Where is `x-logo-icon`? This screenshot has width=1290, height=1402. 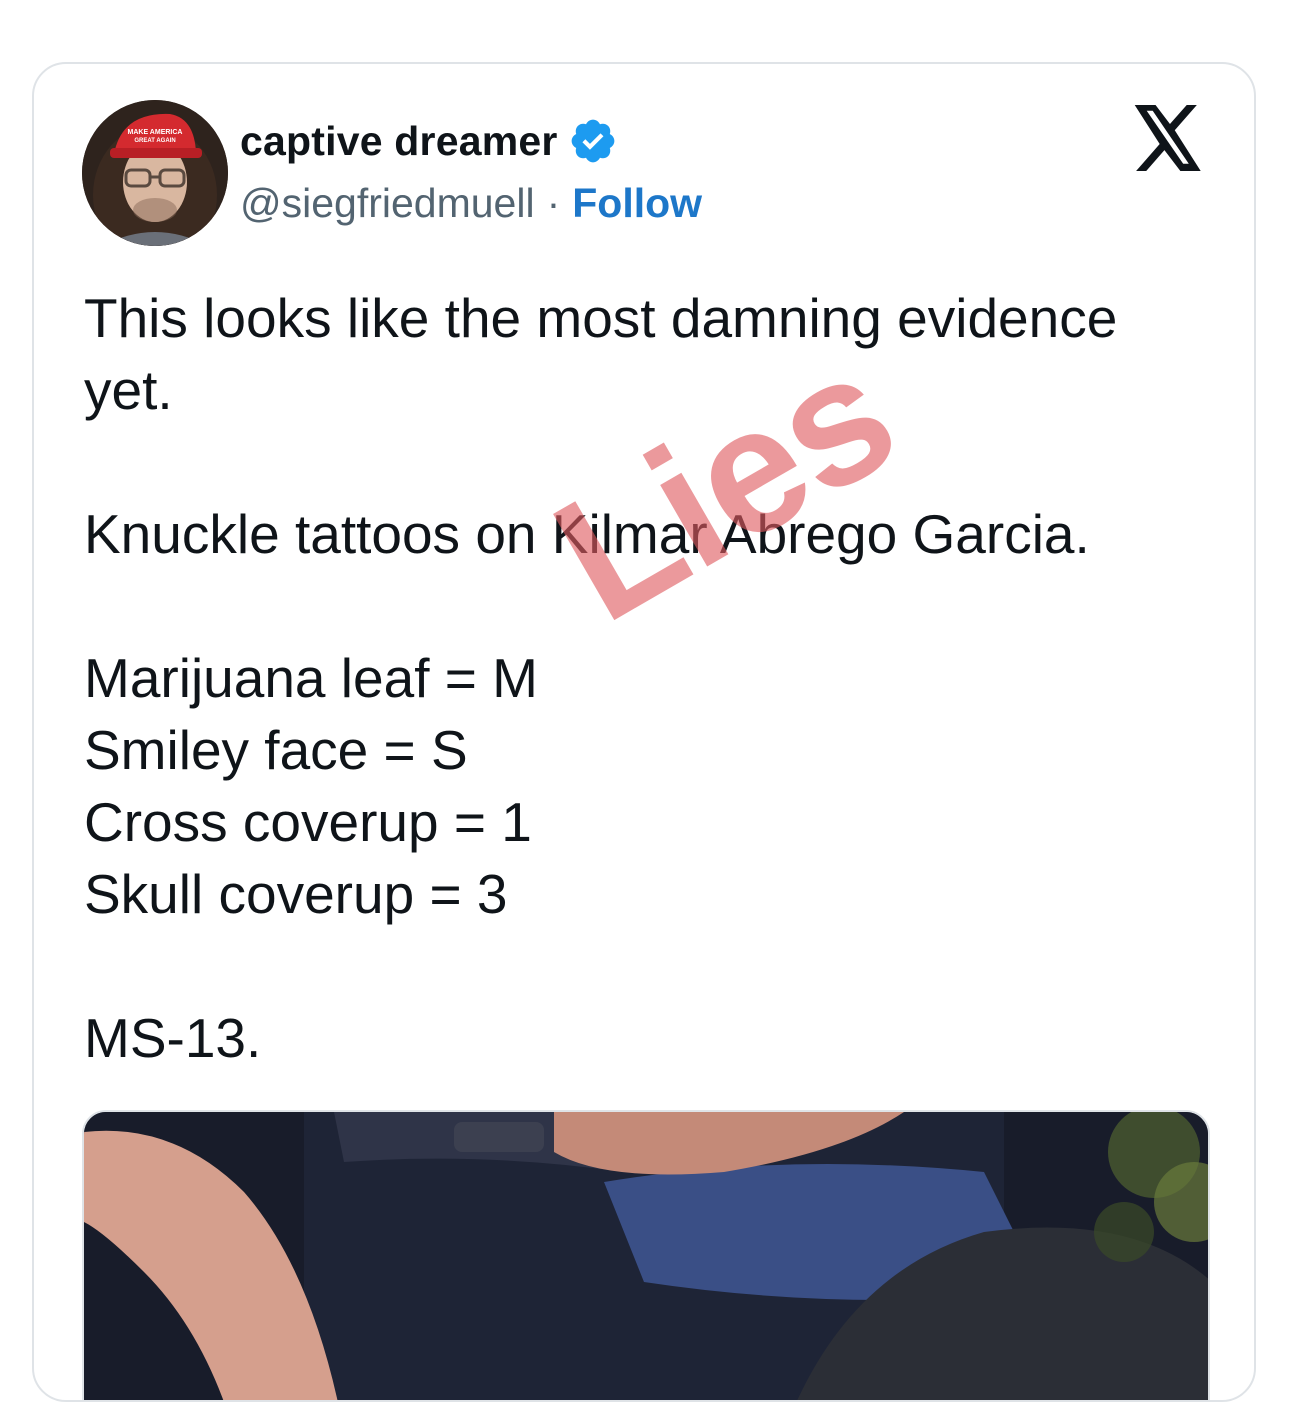 x-logo-icon is located at coordinates (1168, 138).